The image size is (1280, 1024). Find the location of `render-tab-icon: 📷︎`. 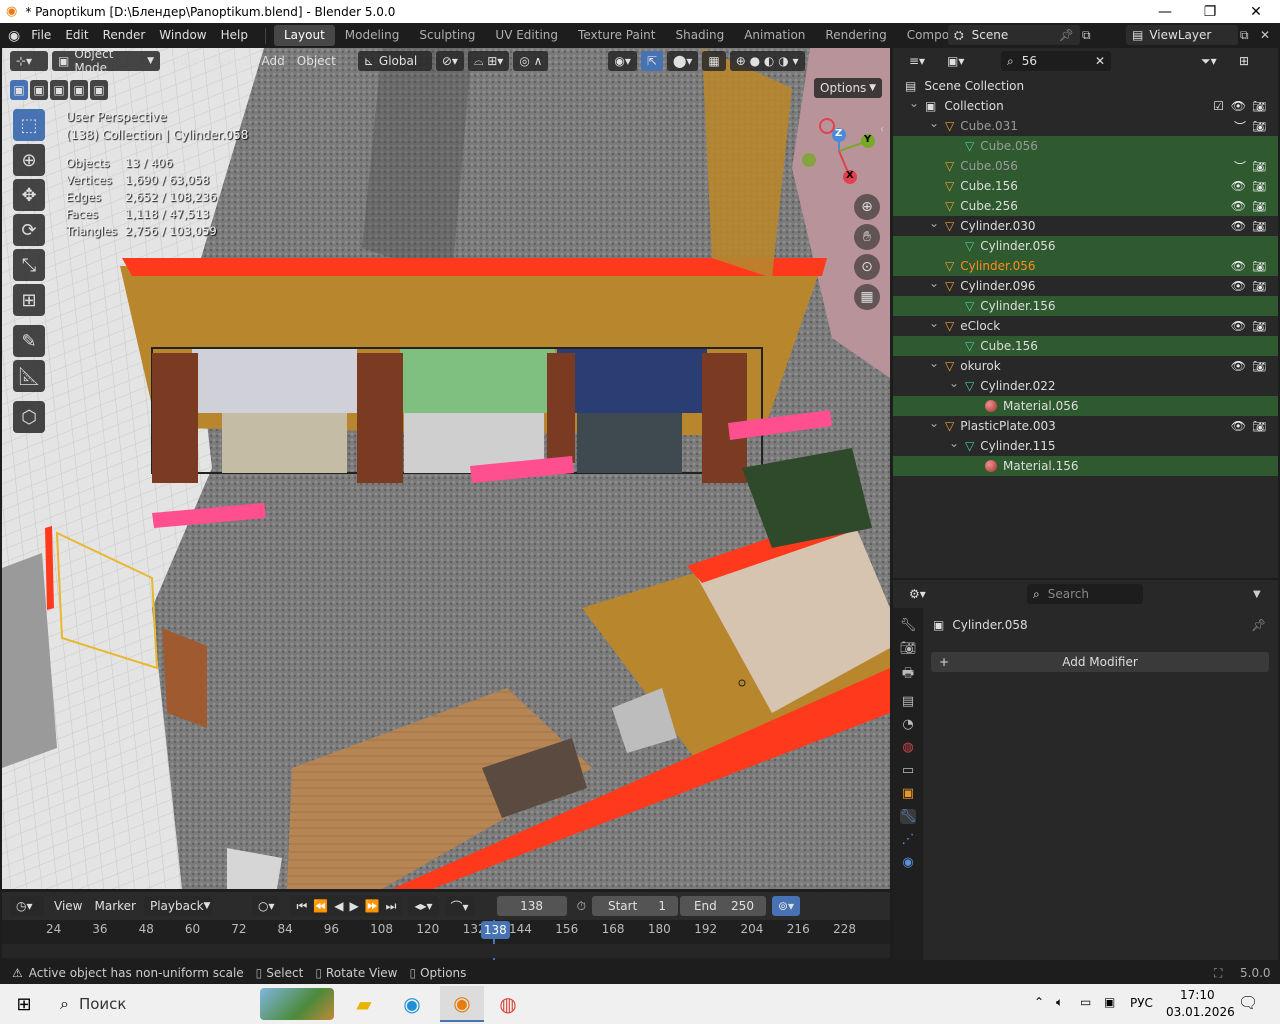

render-tab-icon: 📷︎ is located at coordinates (908, 648).